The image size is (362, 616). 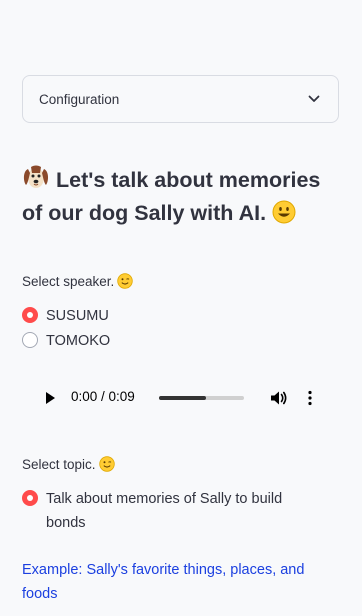 What do you see at coordinates (50, 398) in the screenshot?
I see `play-icon` at bounding box center [50, 398].